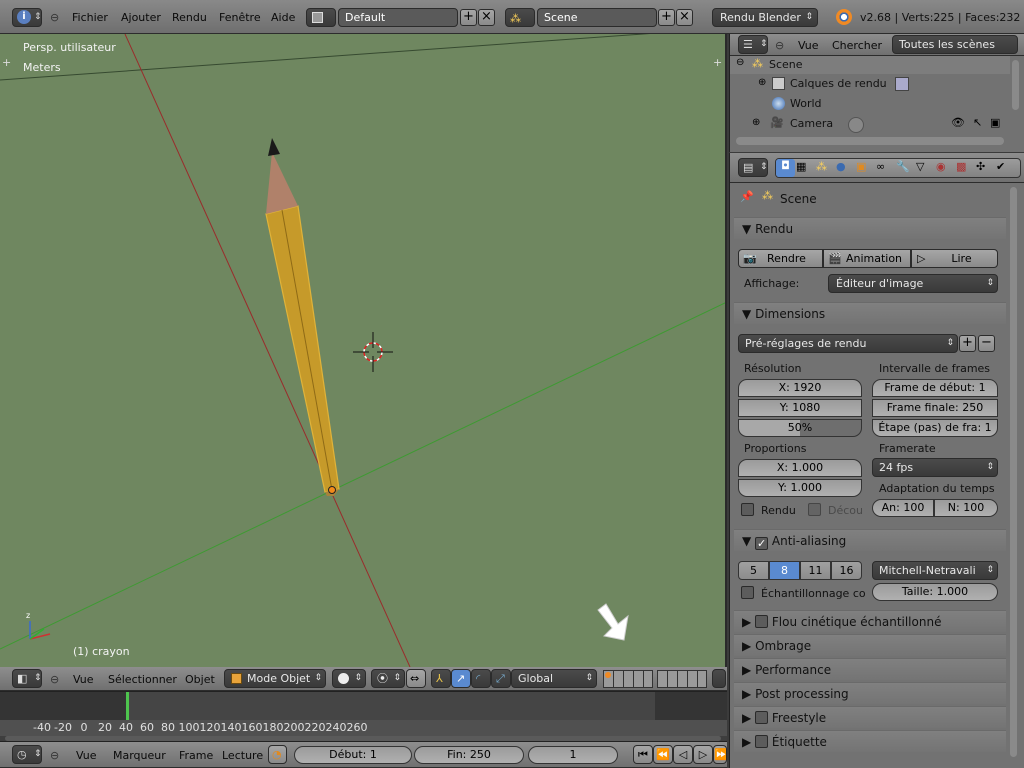 Image resolution: width=1024 pixels, height=768 pixels. What do you see at coordinates (753, 44) in the screenshot?
I see `editor-type-outliner-button: ☰ ⇕` at bounding box center [753, 44].